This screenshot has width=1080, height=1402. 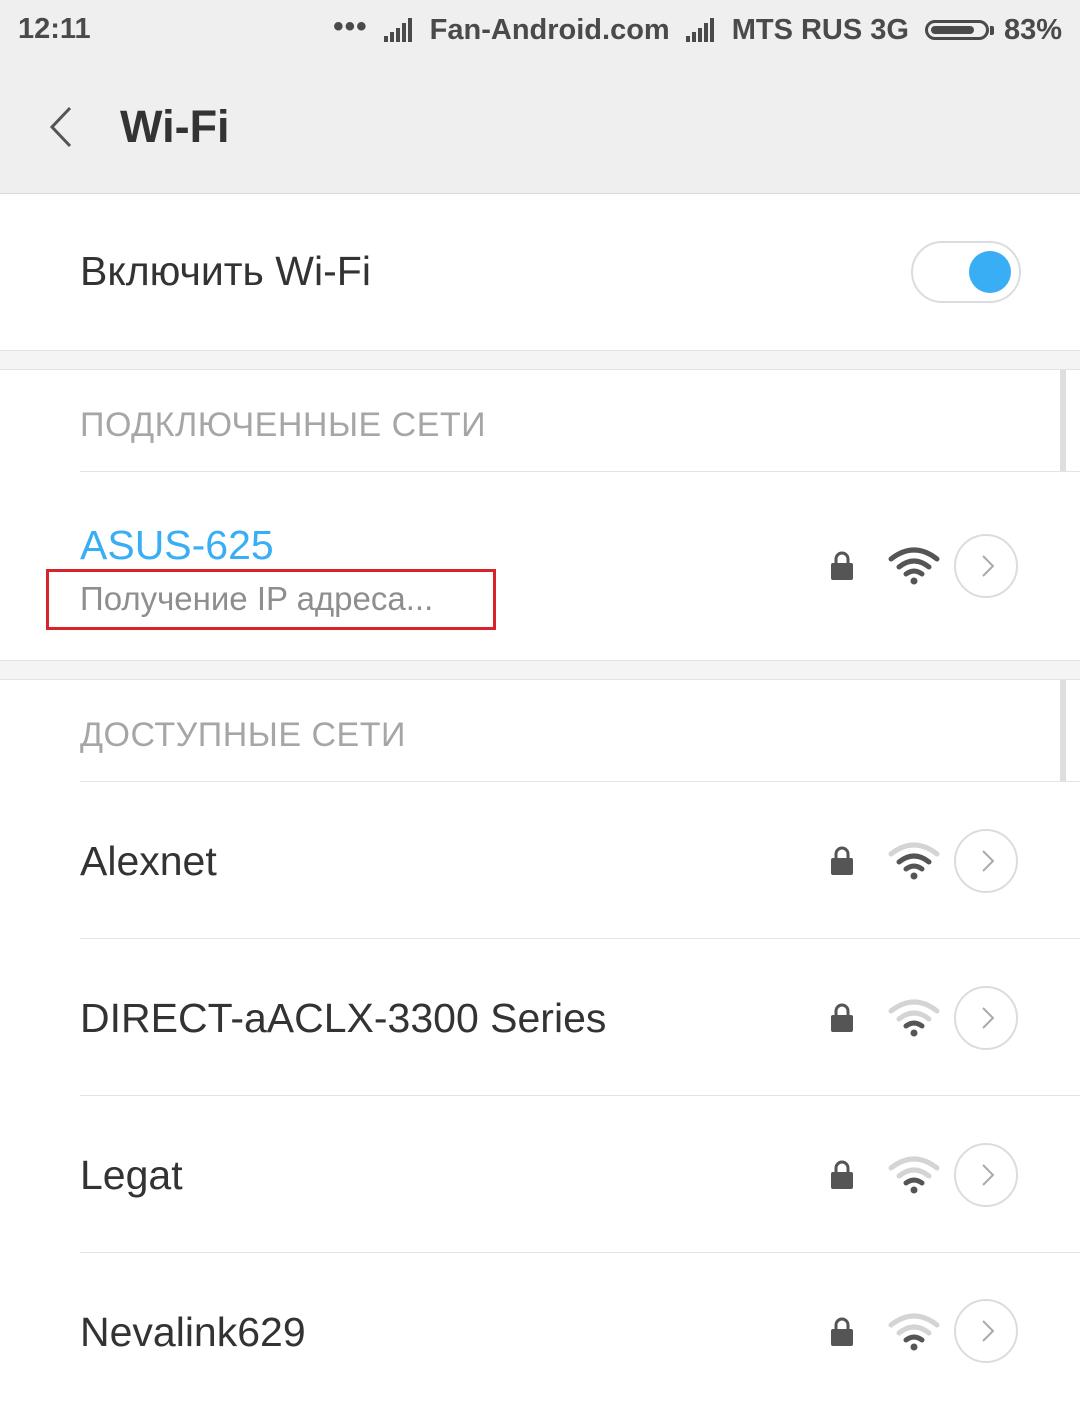 I want to click on network-name: ASUS-625, so click(x=177, y=545).